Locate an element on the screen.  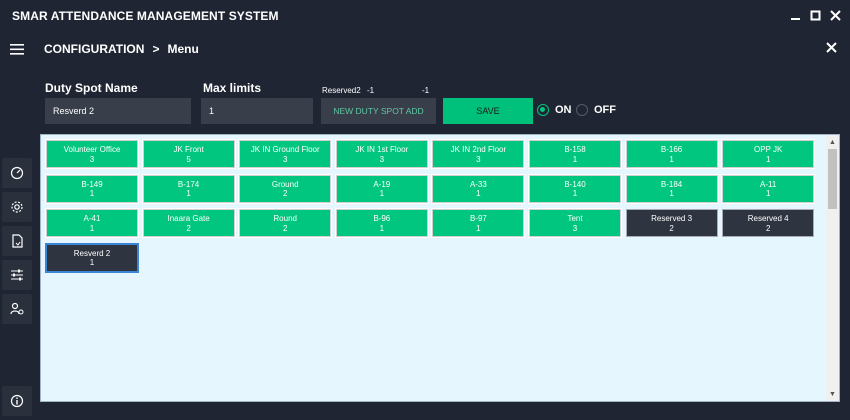
duty-spot-name: A-33 is located at coordinates (478, 184).